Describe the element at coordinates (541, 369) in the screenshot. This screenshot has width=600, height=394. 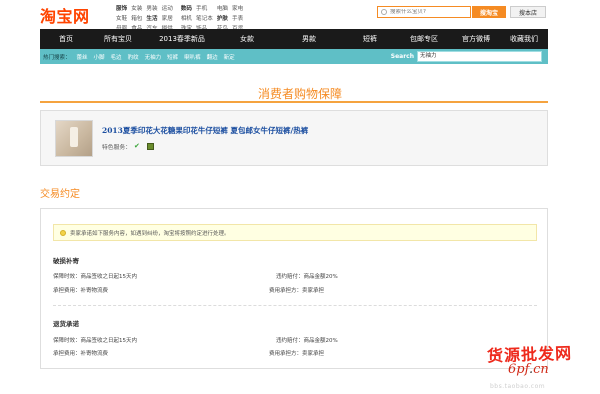
I see `watermark-url-part: cn` at that location.